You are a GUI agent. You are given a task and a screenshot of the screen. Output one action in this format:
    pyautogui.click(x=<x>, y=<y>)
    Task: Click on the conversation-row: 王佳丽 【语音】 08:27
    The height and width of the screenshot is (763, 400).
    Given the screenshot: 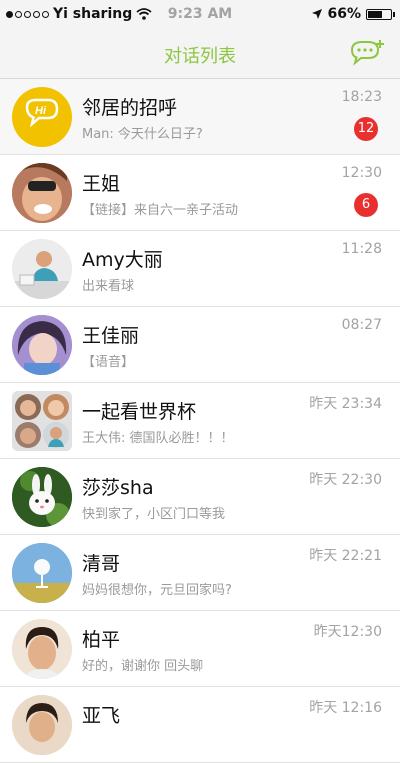 What is the action you would take?
    pyautogui.click(x=200, y=345)
    